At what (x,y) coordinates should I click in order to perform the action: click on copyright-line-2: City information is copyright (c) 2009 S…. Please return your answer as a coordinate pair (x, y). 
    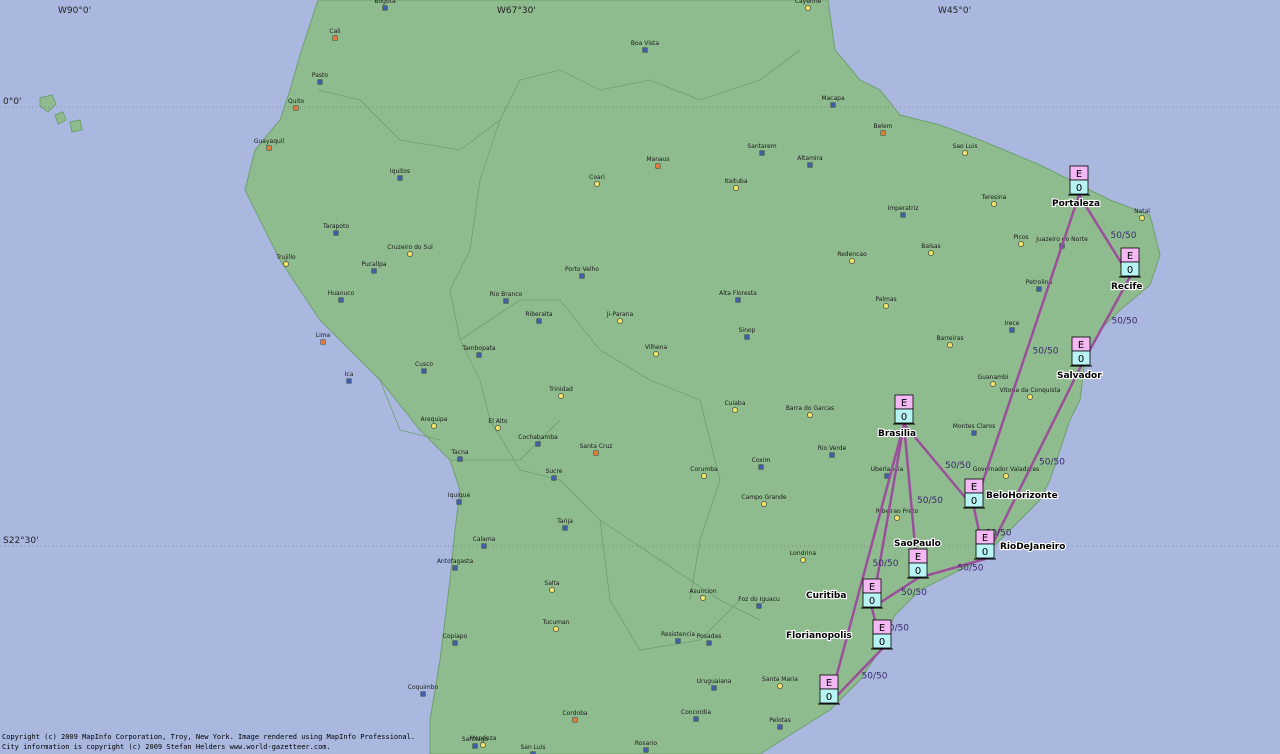
    Looking at the image, I should click on (166, 747).